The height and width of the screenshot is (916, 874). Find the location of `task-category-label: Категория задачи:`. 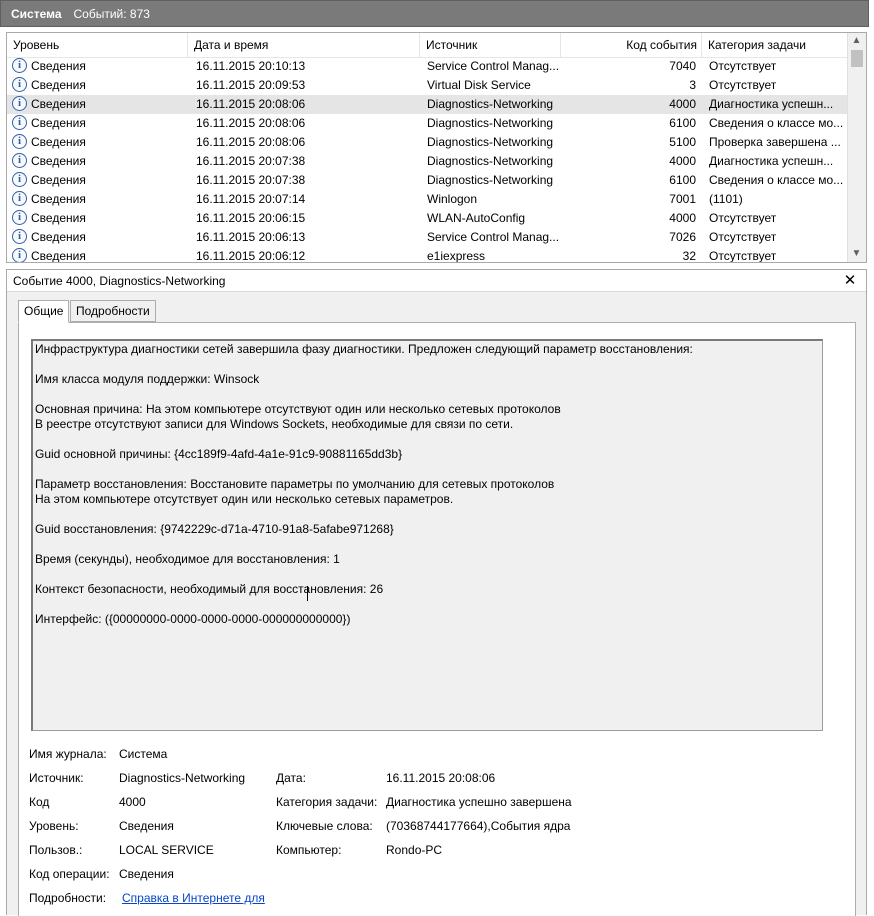

task-category-label: Категория задачи: is located at coordinates (327, 802).